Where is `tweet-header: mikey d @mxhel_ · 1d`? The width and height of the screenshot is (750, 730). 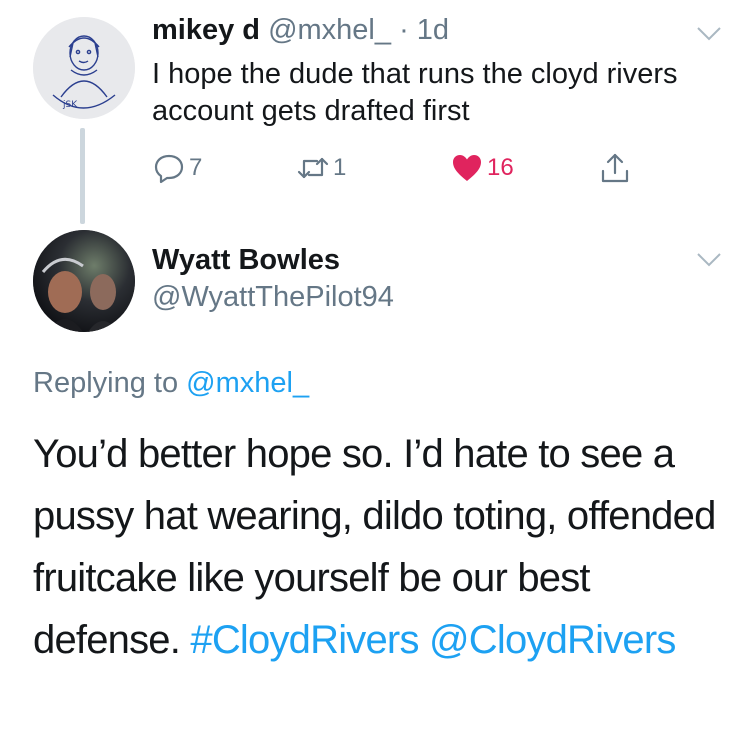 tweet-header: mikey d @mxhel_ · 1d is located at coordinates (300, 30).